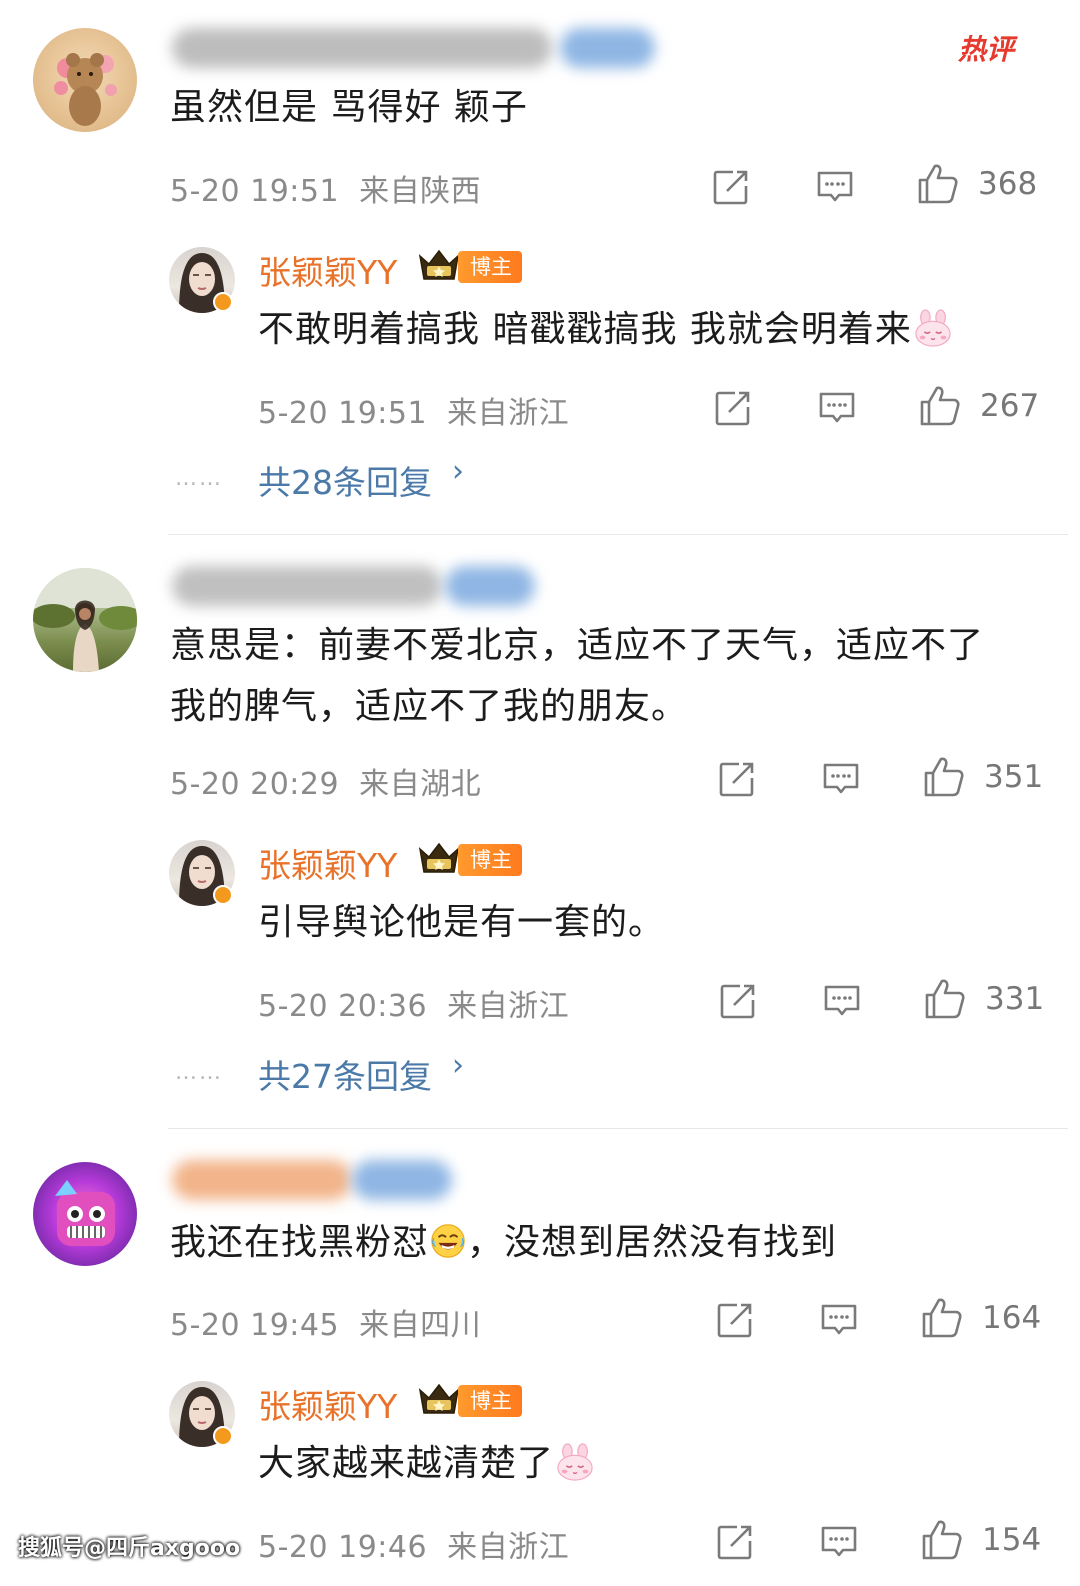 This screenshot has height=1586, width=1080. I want to click on time: 5-20 19:46, so click(343, 1547).